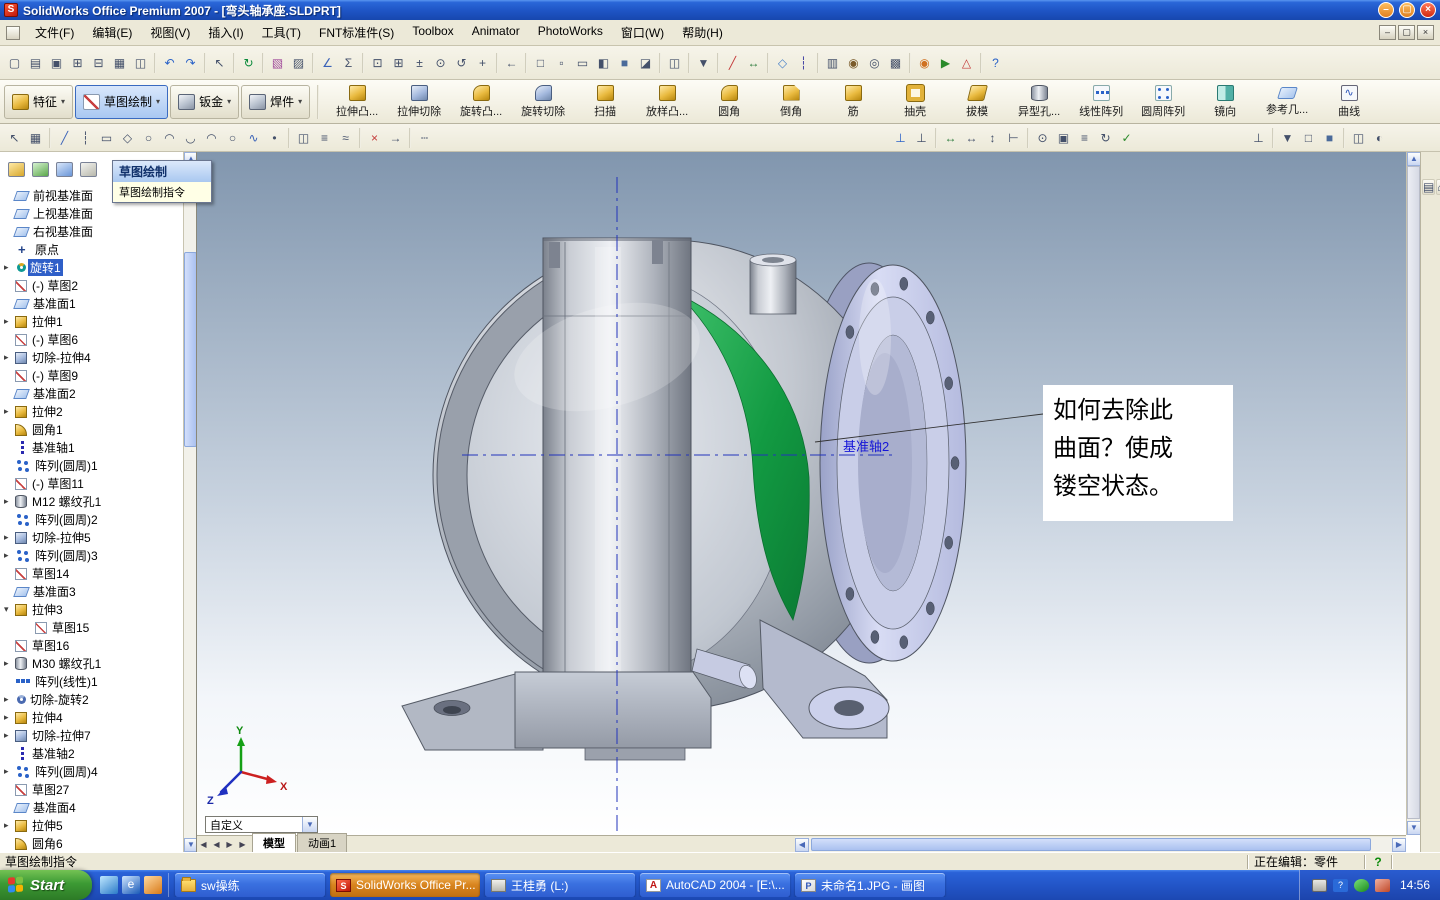 Image resolution: width=1440 pixels, height=900 pixels. Describe the element at coordinates (885, 463) in the screenshot. I see `flange-bore-depth` at that location.